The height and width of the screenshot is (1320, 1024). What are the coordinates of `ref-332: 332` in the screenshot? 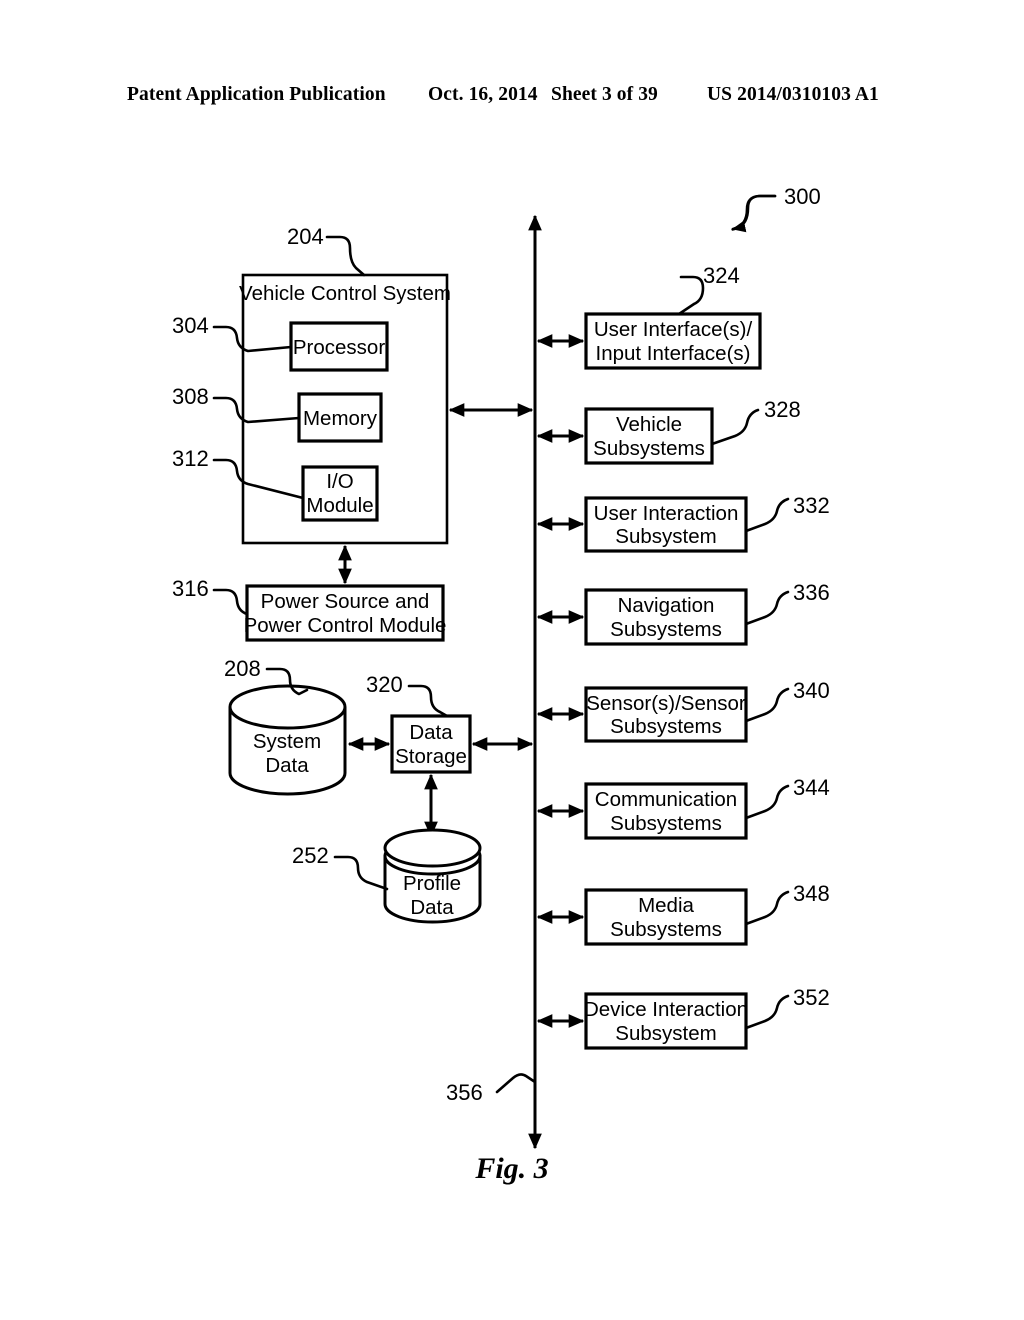 It's located at (811, 505).